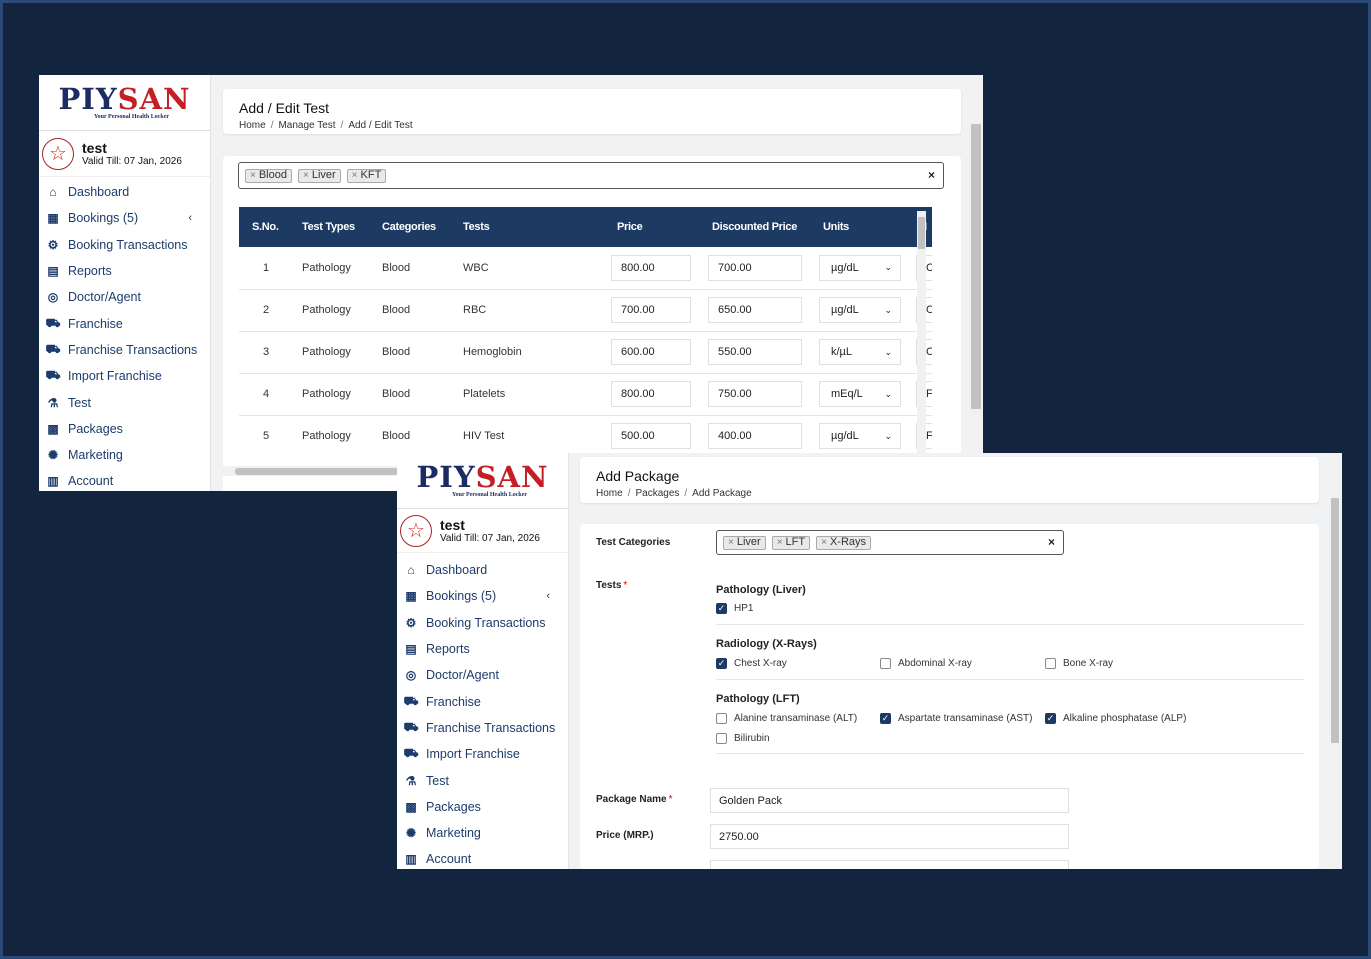 The width and height of the screenshot is (1371, 959). Describe the element at coordinates (843, 542) in the screenshot. I see `category-tag: × X-Rays` at that location.